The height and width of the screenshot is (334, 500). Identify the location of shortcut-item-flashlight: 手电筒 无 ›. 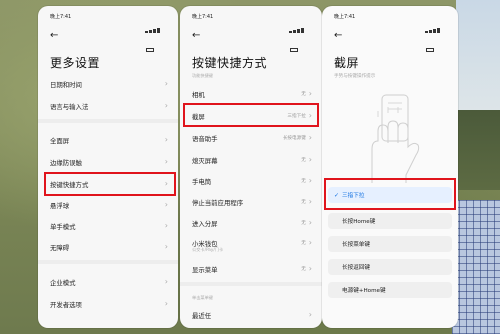
(252, 181).